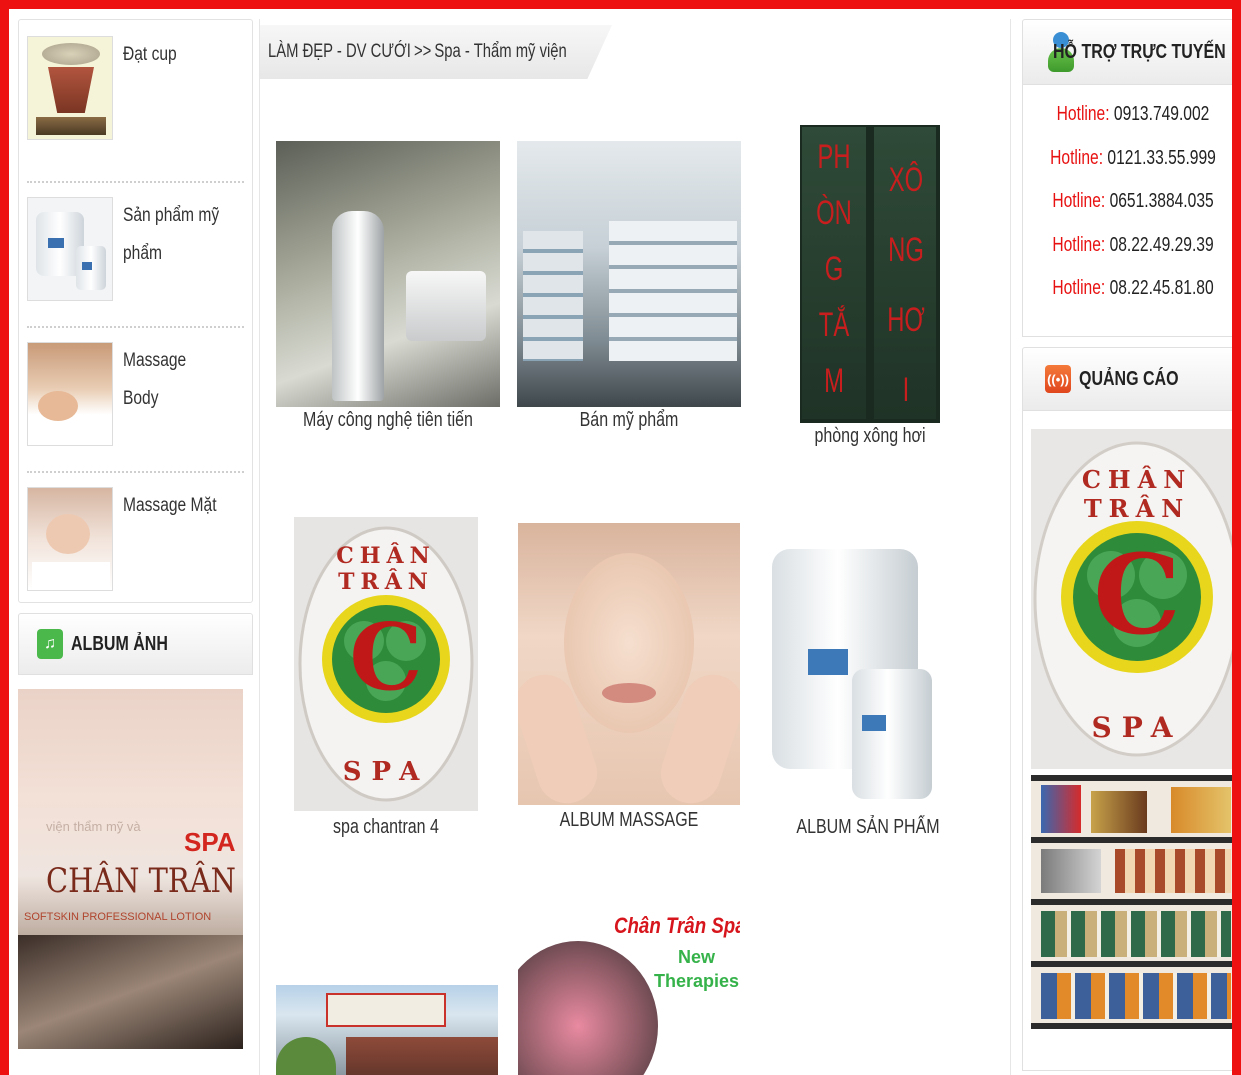 This screenshot has height=1075, width=1241. What do you see at coordinates (697, 957) in the screenshot?
I see `promo-line1: New` at bounding box center [697, 957].